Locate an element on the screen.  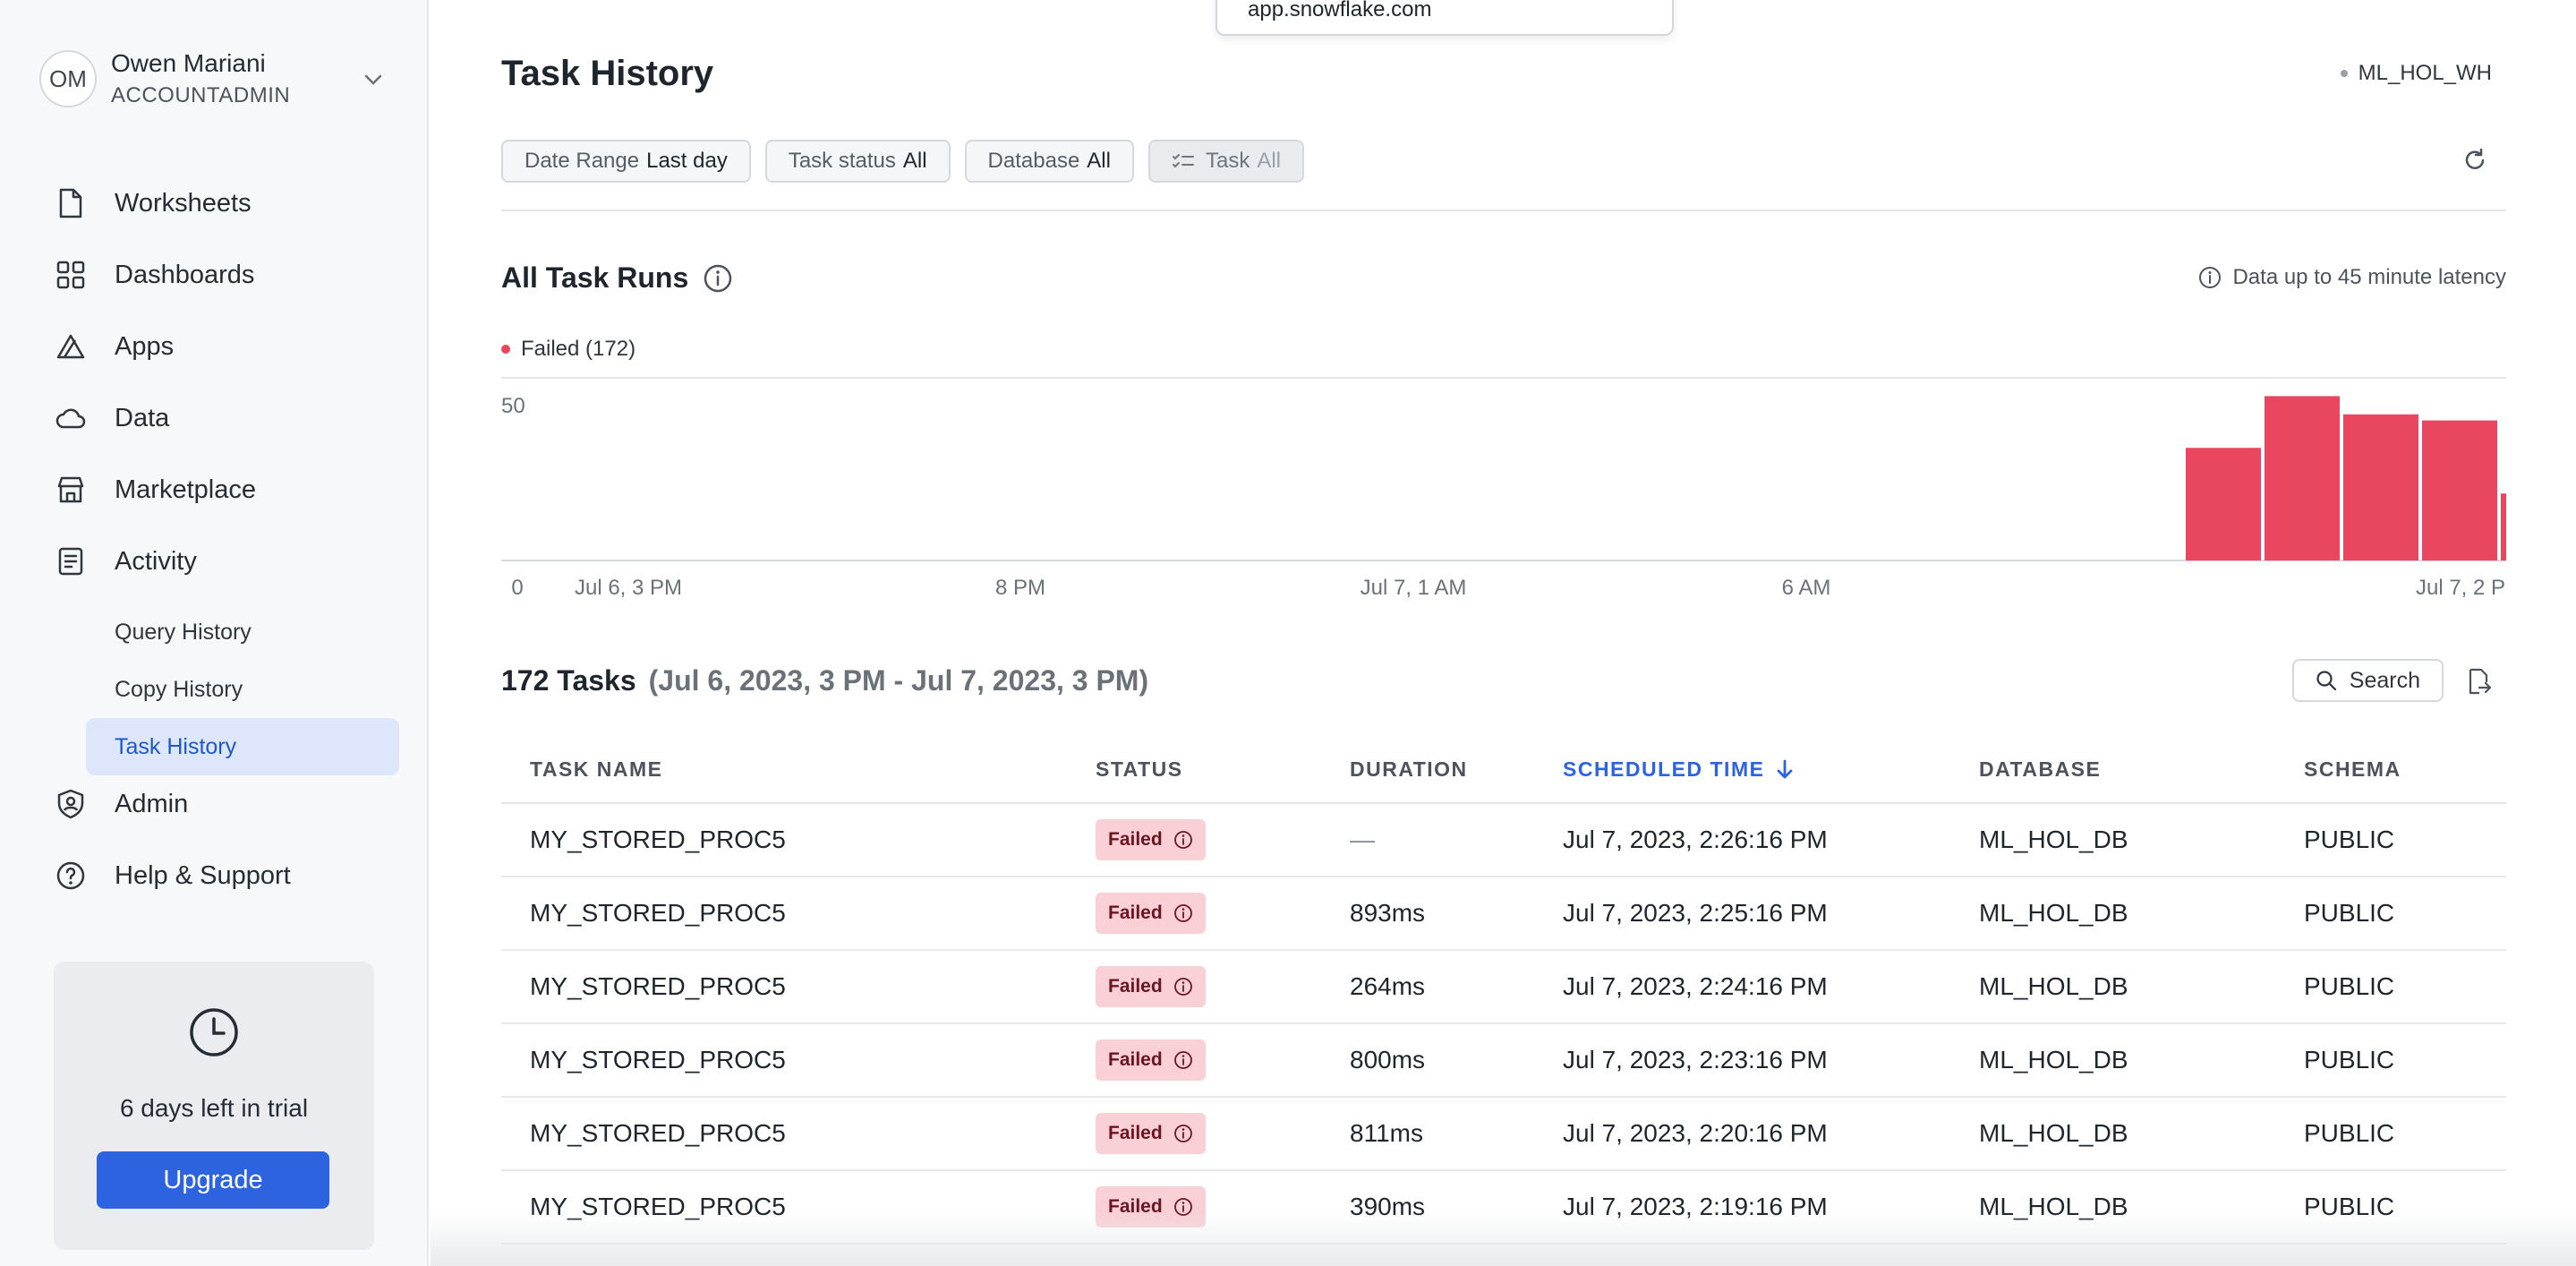
export-icon is located at coordinates (2479, 681).